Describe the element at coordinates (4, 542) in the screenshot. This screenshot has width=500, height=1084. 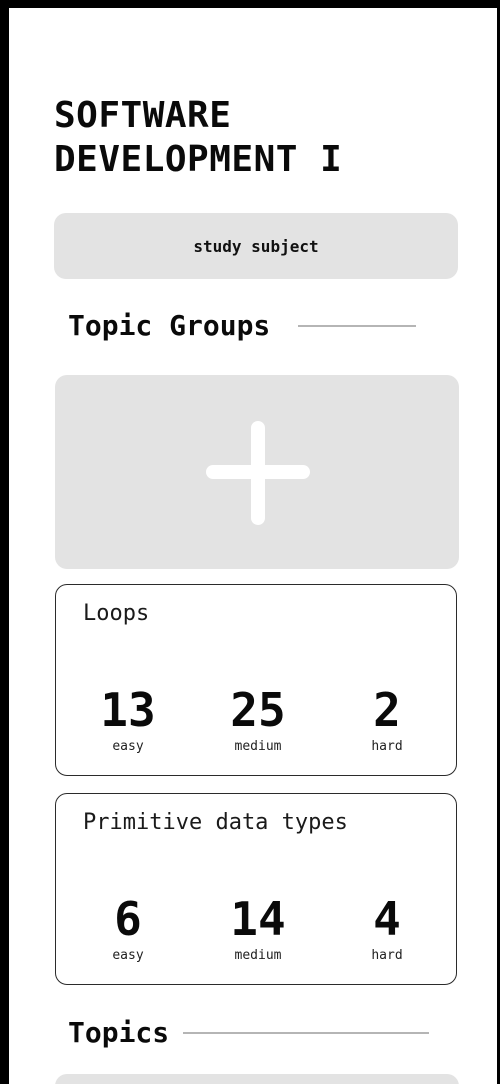
I see `window-frame-left` at that location.